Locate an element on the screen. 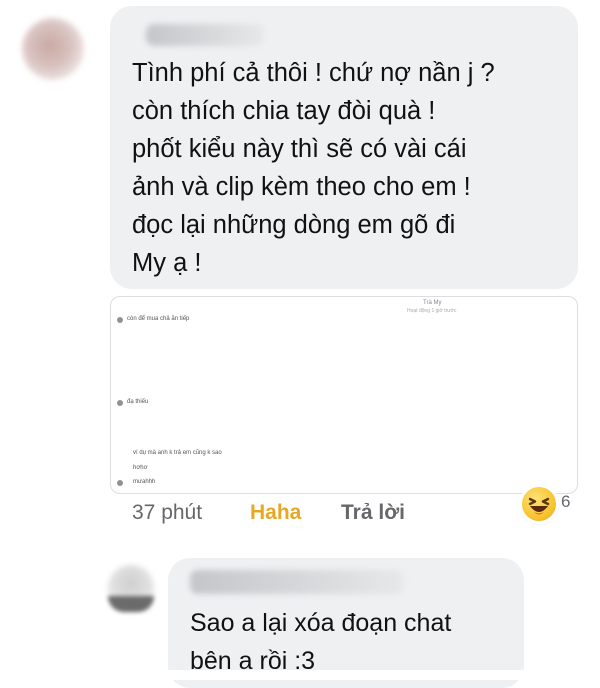  bottom-edge is located at coordinates (300, 675).